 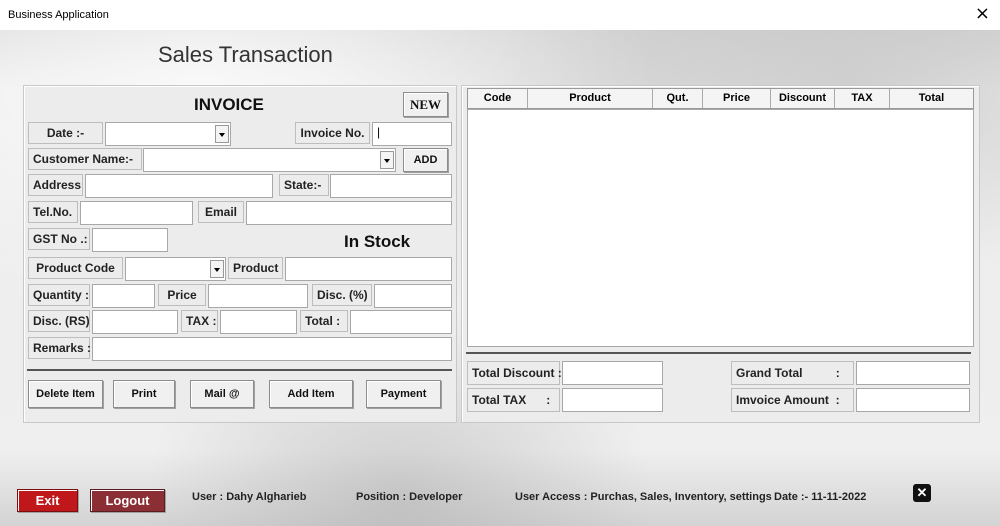 I want to click on invoice-title: INVOICE, so click(x=229, y=104).